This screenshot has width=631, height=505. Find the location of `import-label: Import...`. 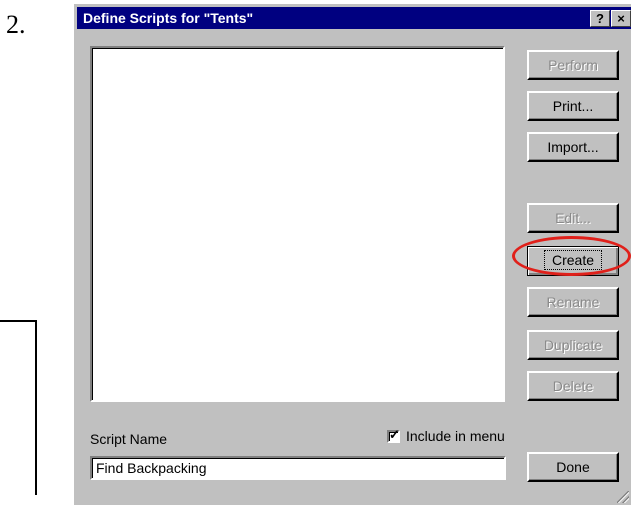

import-label: Import... is located at coordinates (573, 147).